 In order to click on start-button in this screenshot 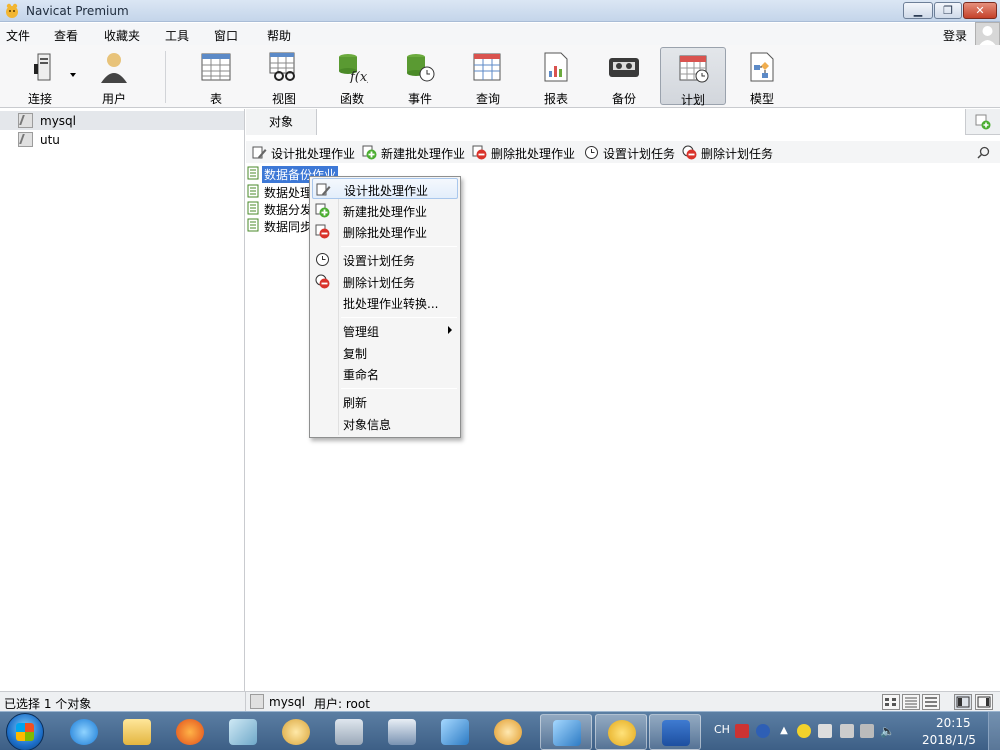, I will do `click(25, 731)`.